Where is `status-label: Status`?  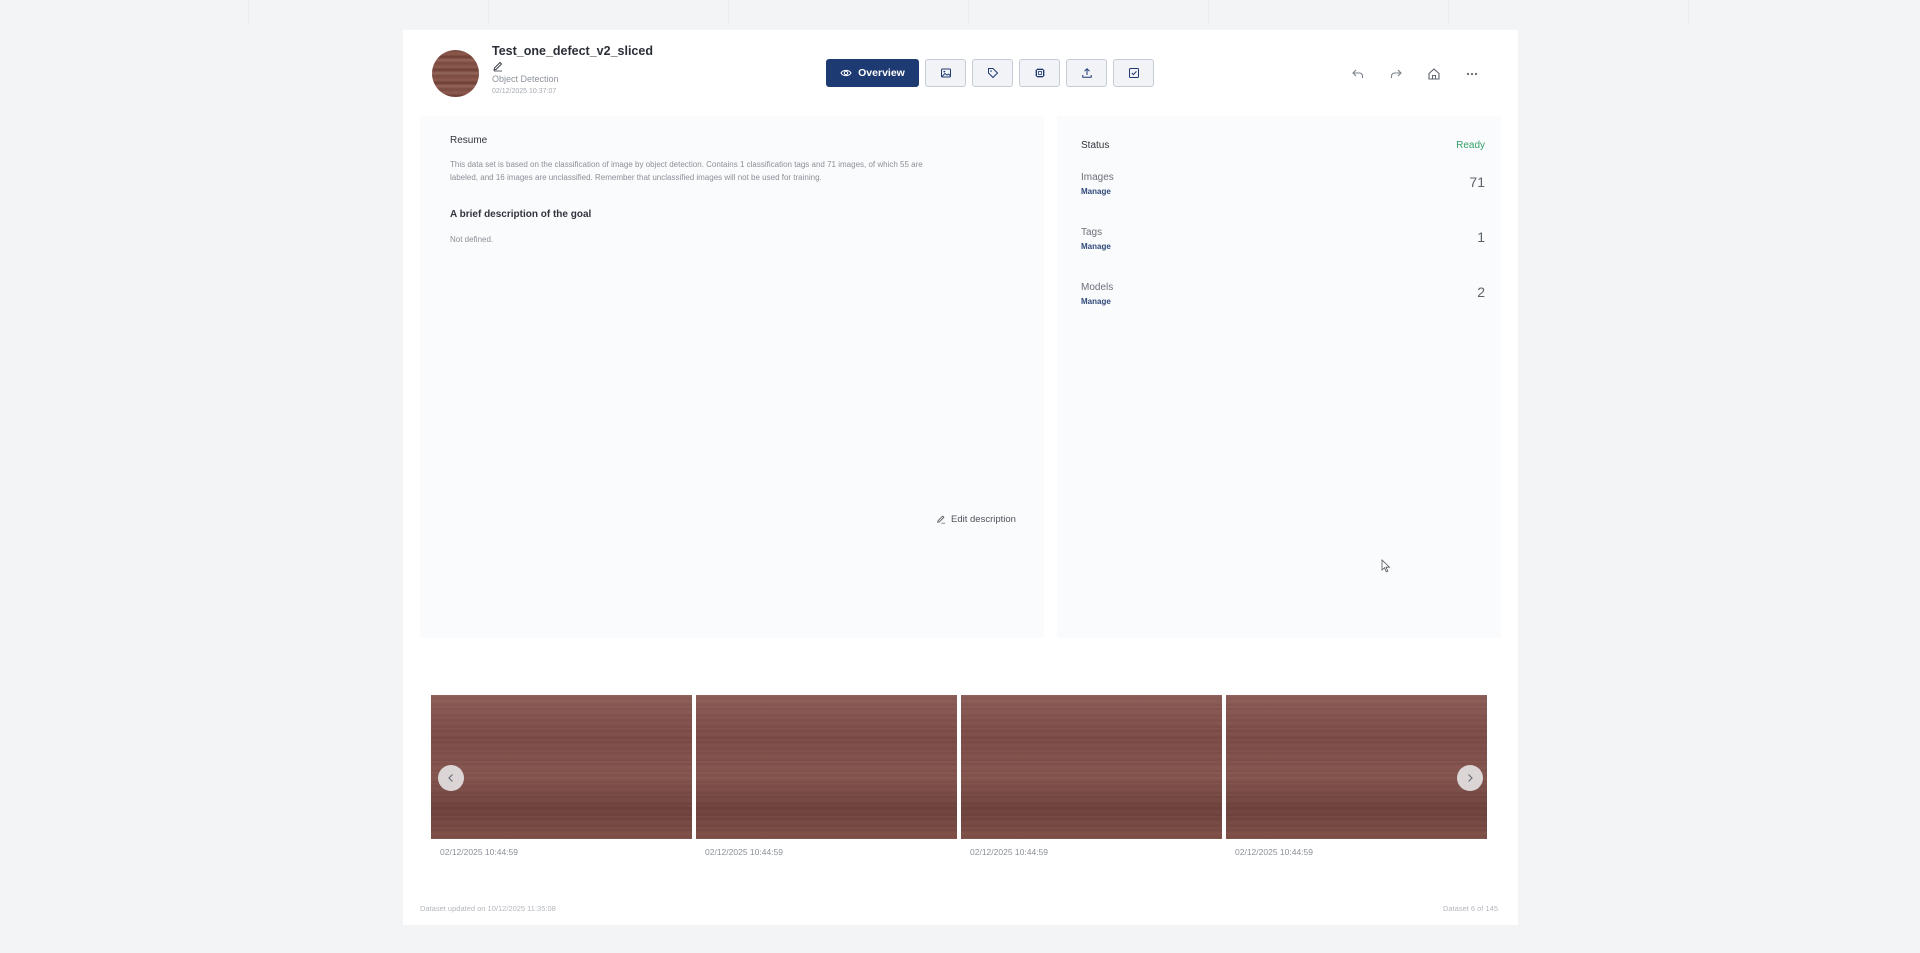
status-label: Status is located at coordinates (1095, 145).